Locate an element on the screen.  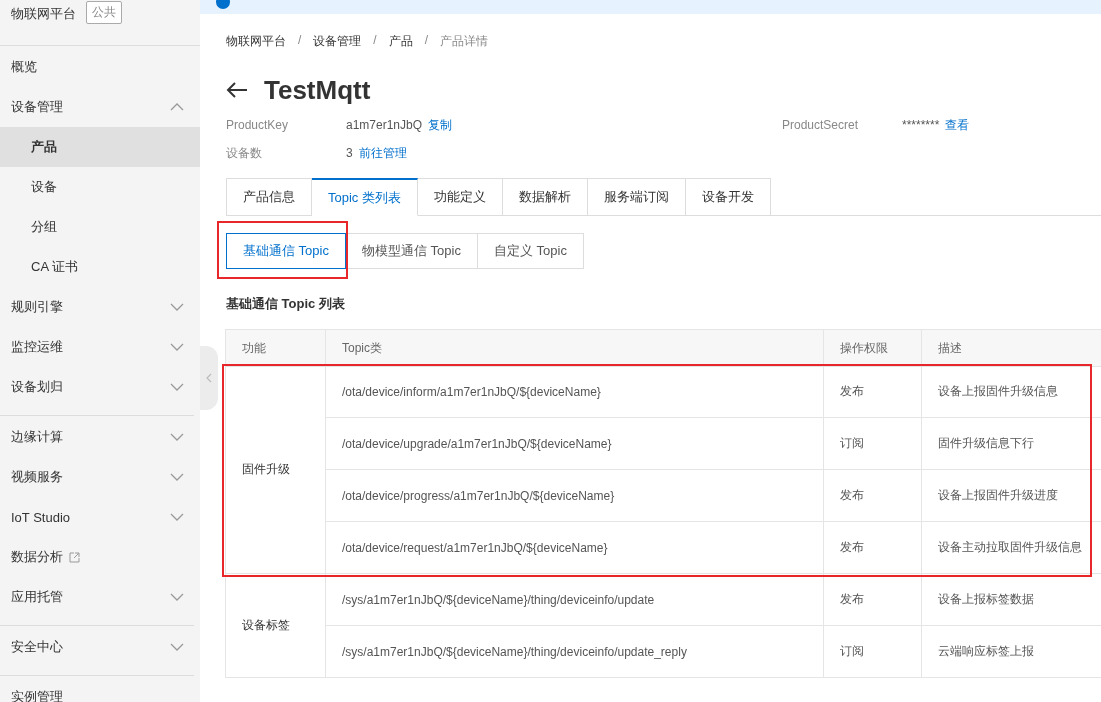
menu-group: 规则引擎 is located at coordinates (97, 307).